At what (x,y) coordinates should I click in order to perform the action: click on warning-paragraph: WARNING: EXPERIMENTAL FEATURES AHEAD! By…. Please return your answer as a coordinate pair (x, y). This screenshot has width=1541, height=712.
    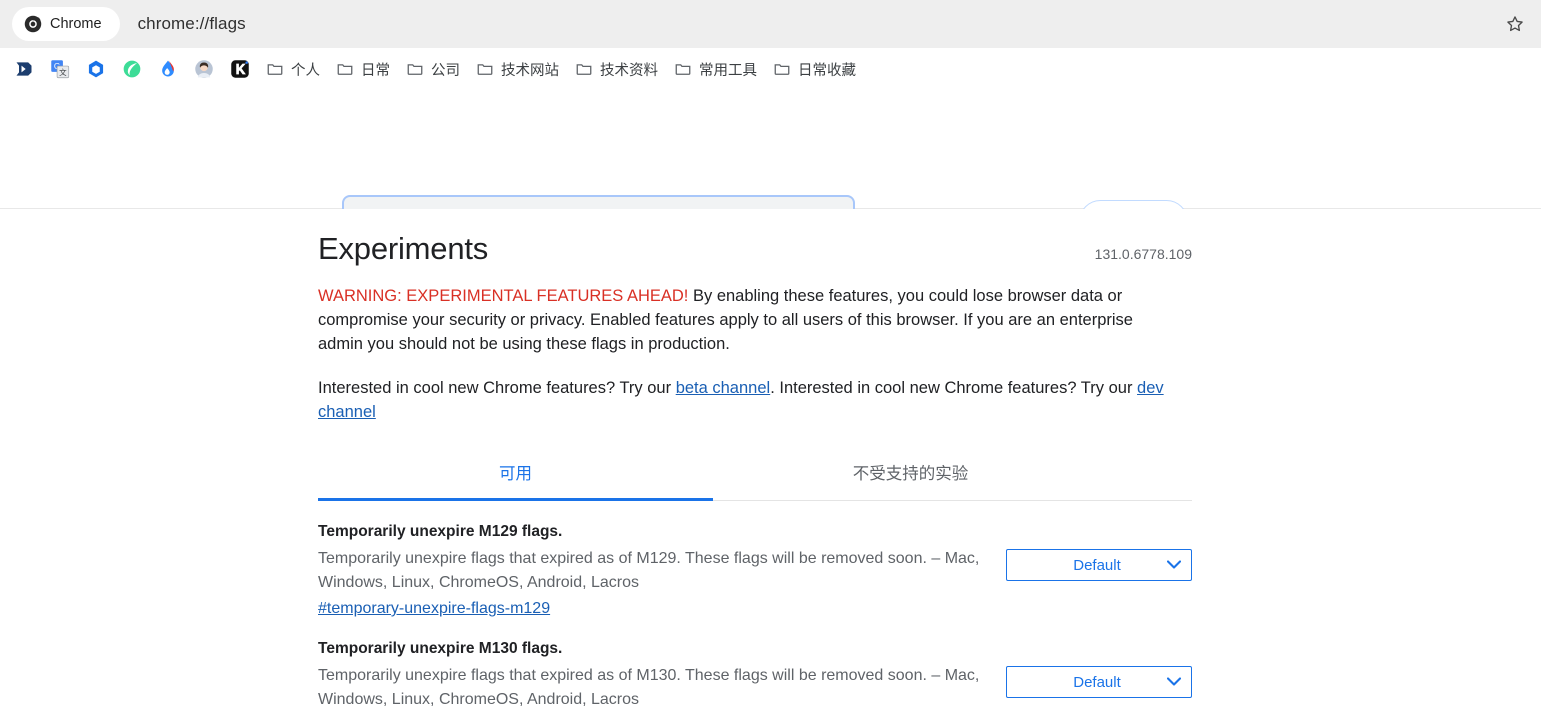
    Looking at the image, I should click on (749, 320).